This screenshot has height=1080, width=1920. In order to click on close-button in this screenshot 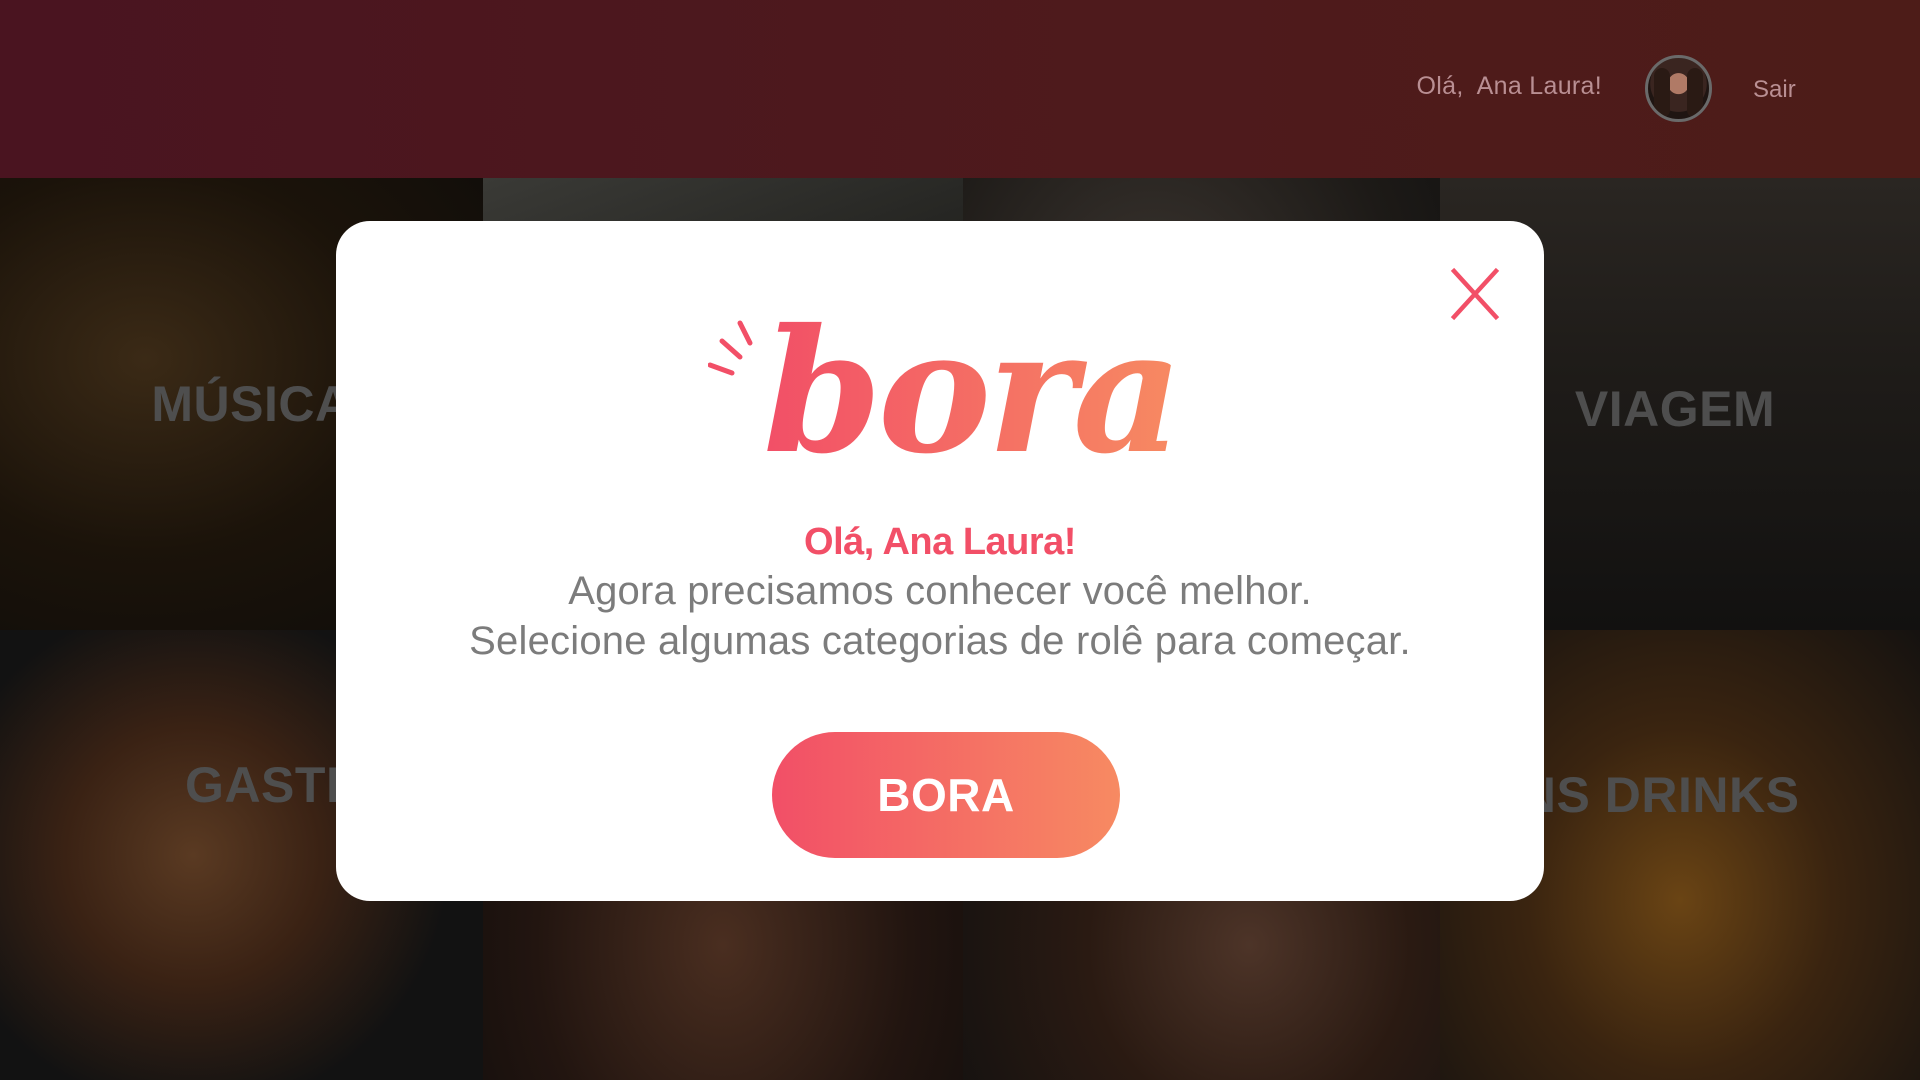, I will do `click(1477, 294)`.